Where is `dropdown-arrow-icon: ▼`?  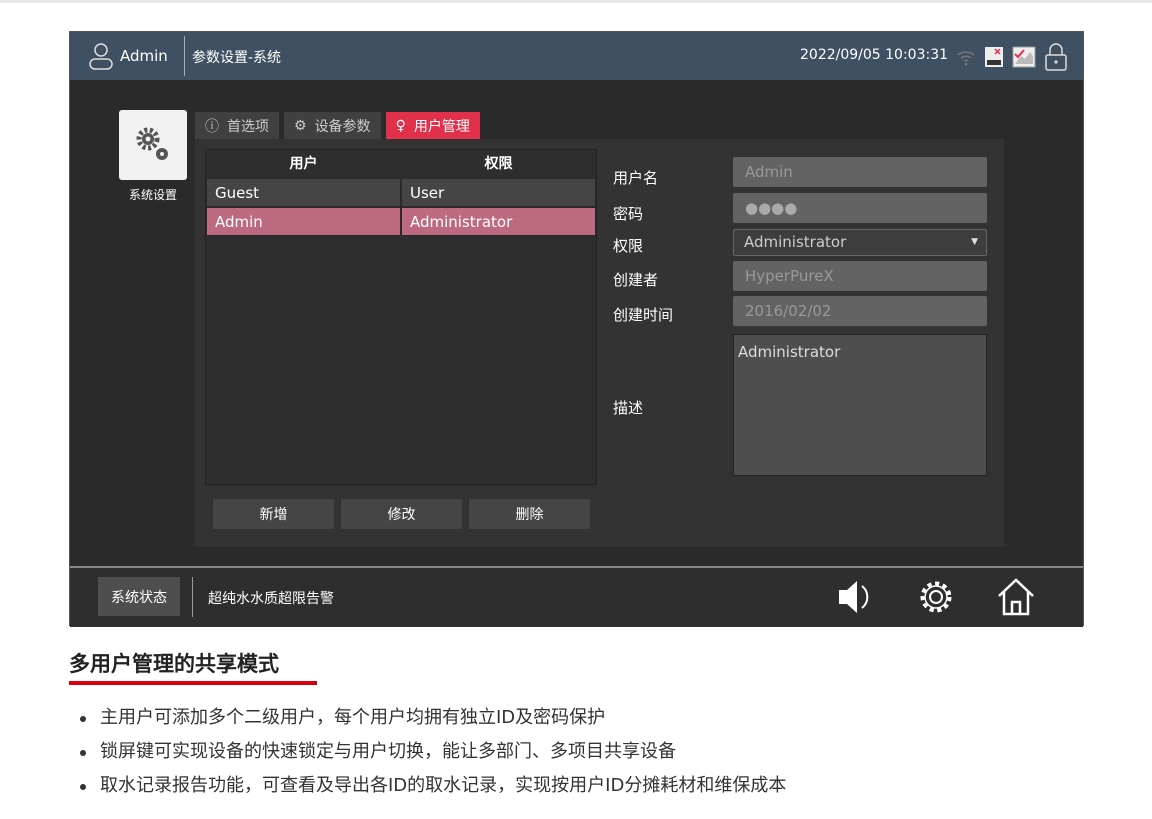 dropdown-arrow-icon: ▼ is located at coordinates (974, 242).